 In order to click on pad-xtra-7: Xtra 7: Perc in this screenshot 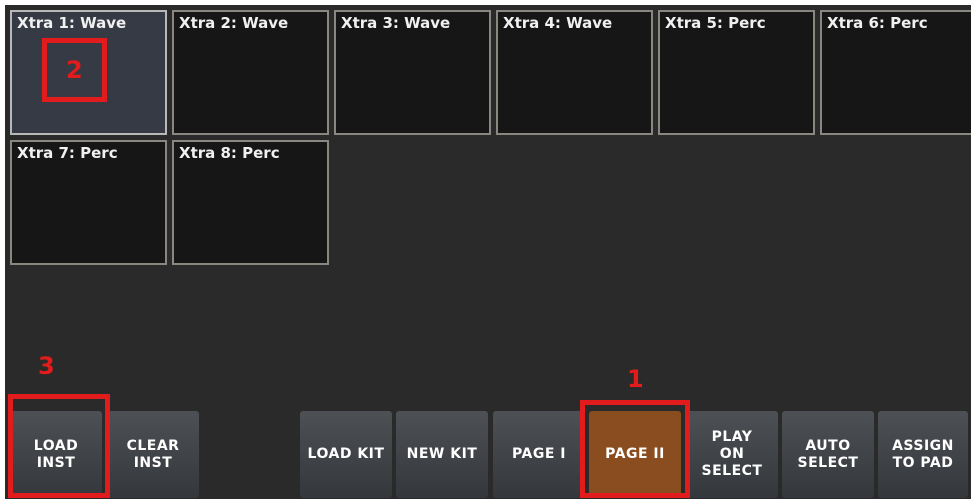, I will do `click(88, 202)`.